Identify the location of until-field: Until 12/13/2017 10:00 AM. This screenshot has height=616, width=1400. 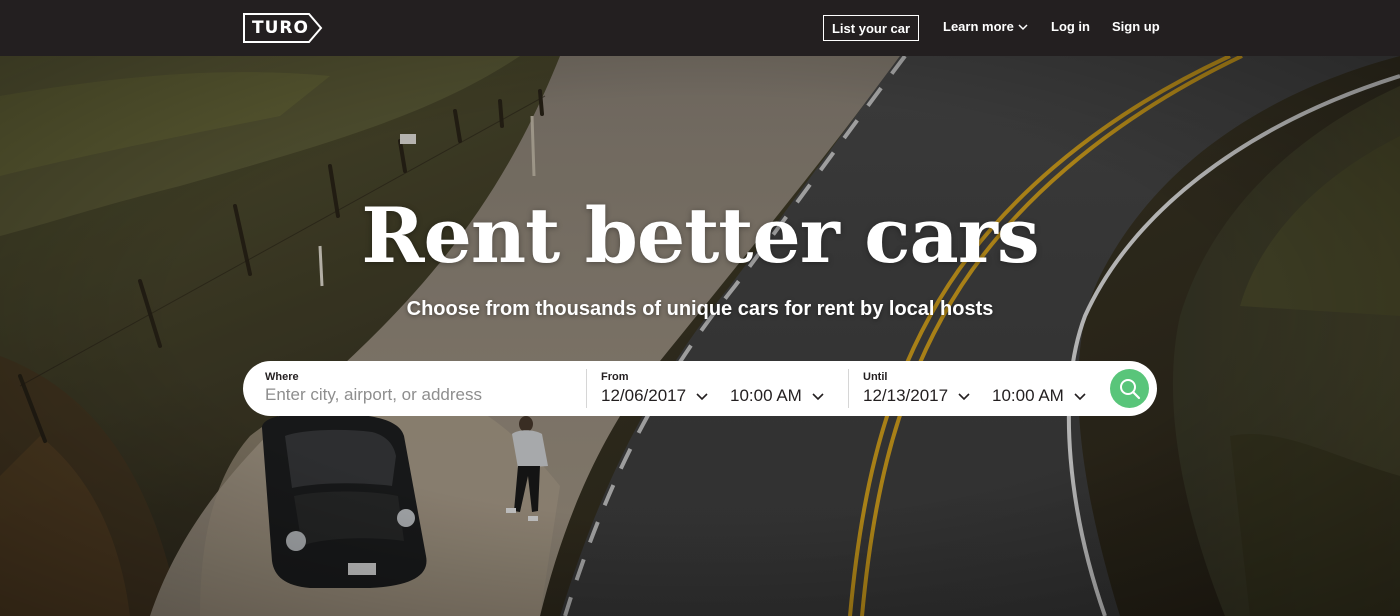
(978, 388).